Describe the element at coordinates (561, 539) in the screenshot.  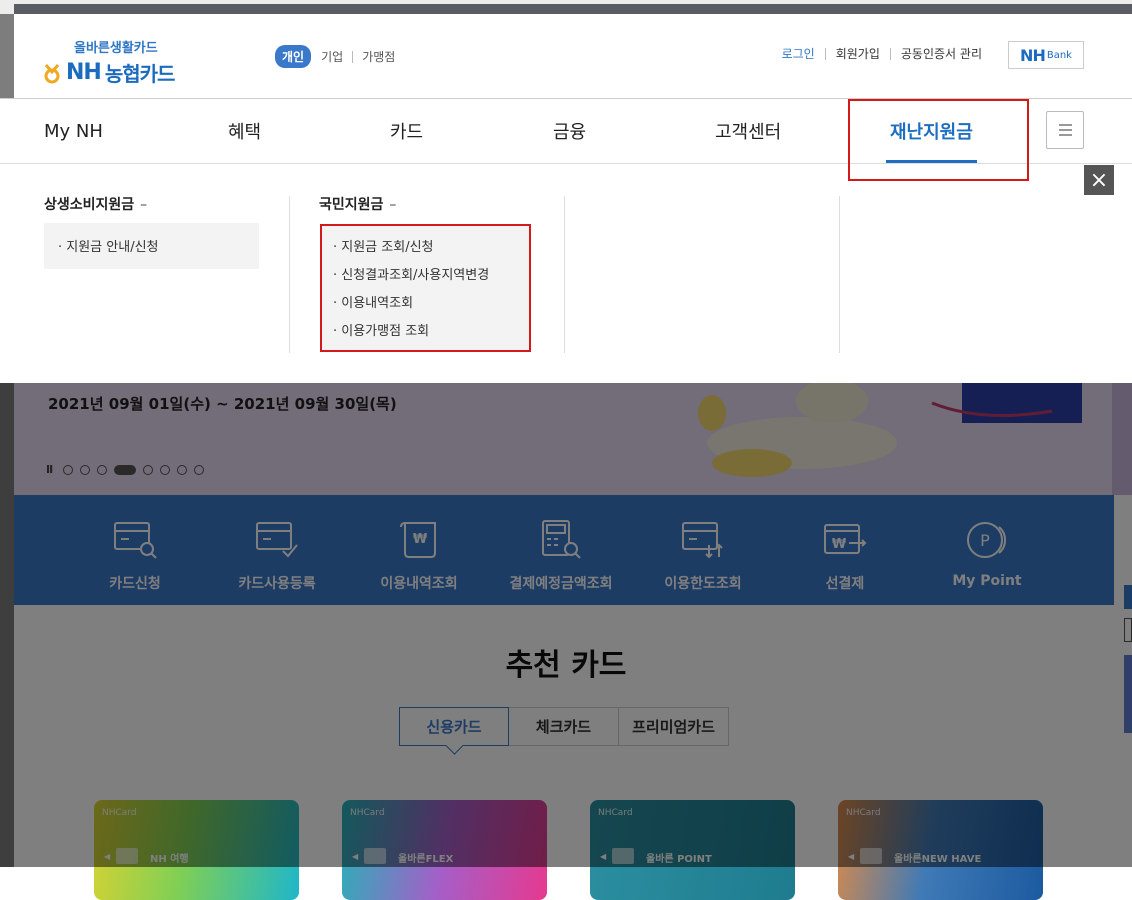
I see `calculator-search-icon` at that location.